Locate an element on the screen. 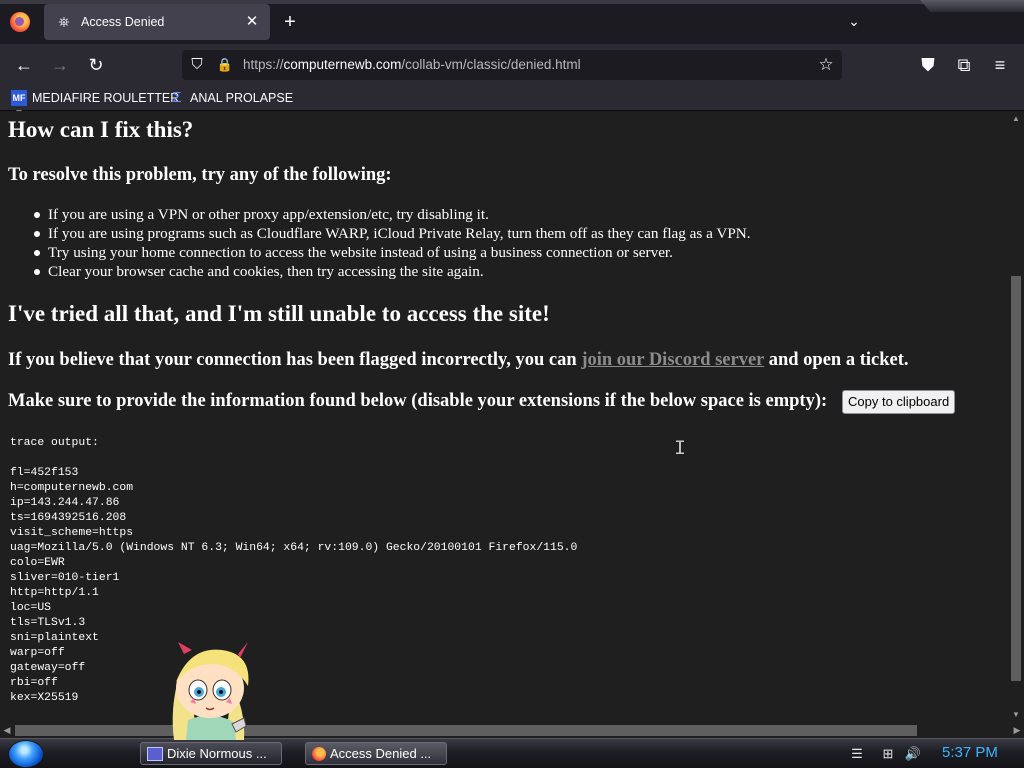 The height and width of the screenshot is (768, 1024). tab-strip: ⛯ Access Denied ✕ + ⌄ is located at coordinates (512, 22).